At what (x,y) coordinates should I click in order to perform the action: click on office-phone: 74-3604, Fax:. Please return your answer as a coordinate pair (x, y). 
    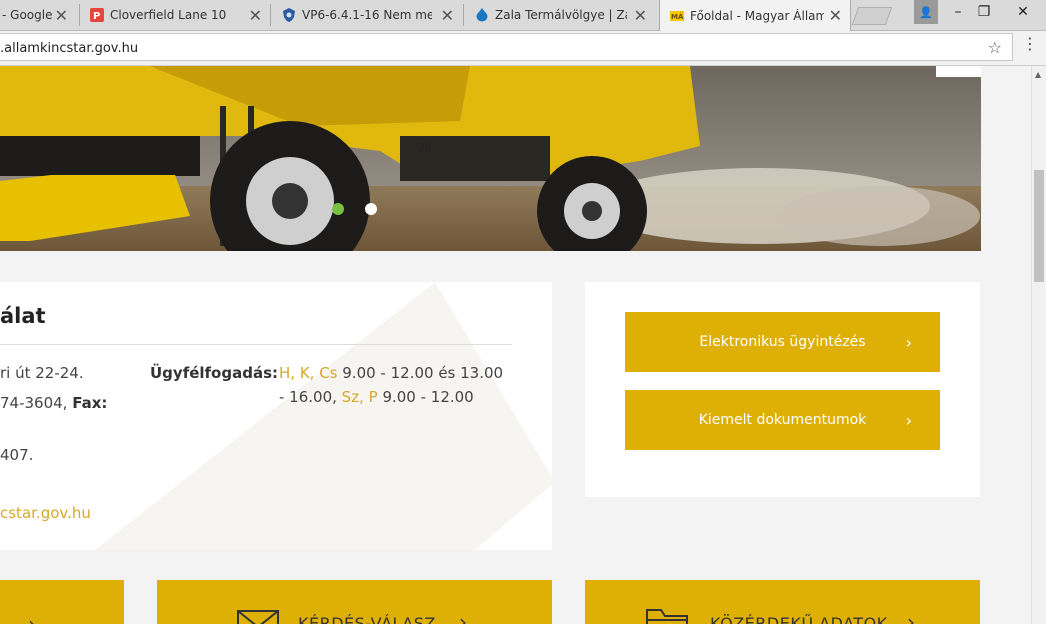
    Looking at the image, I should click on (53, 403).